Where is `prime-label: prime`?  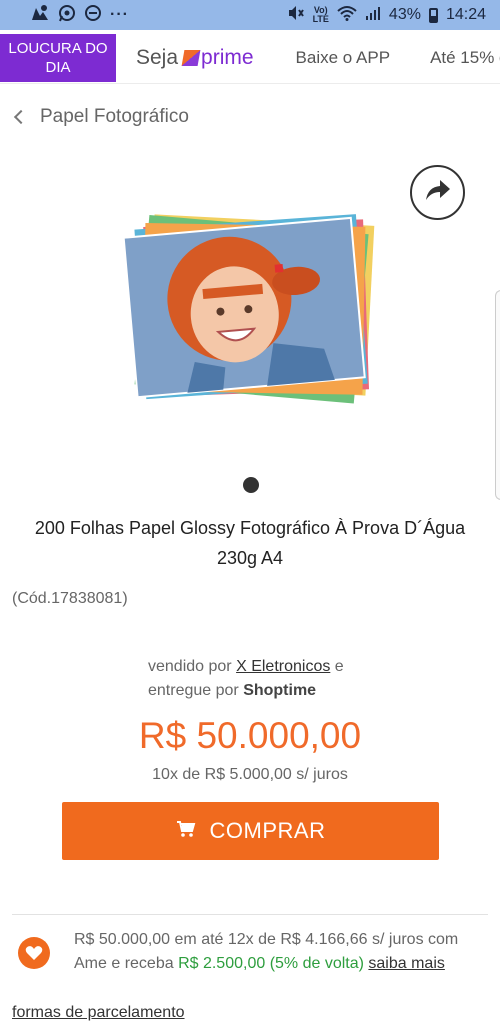 prime-label: prime is located at coordinates (227, 57).